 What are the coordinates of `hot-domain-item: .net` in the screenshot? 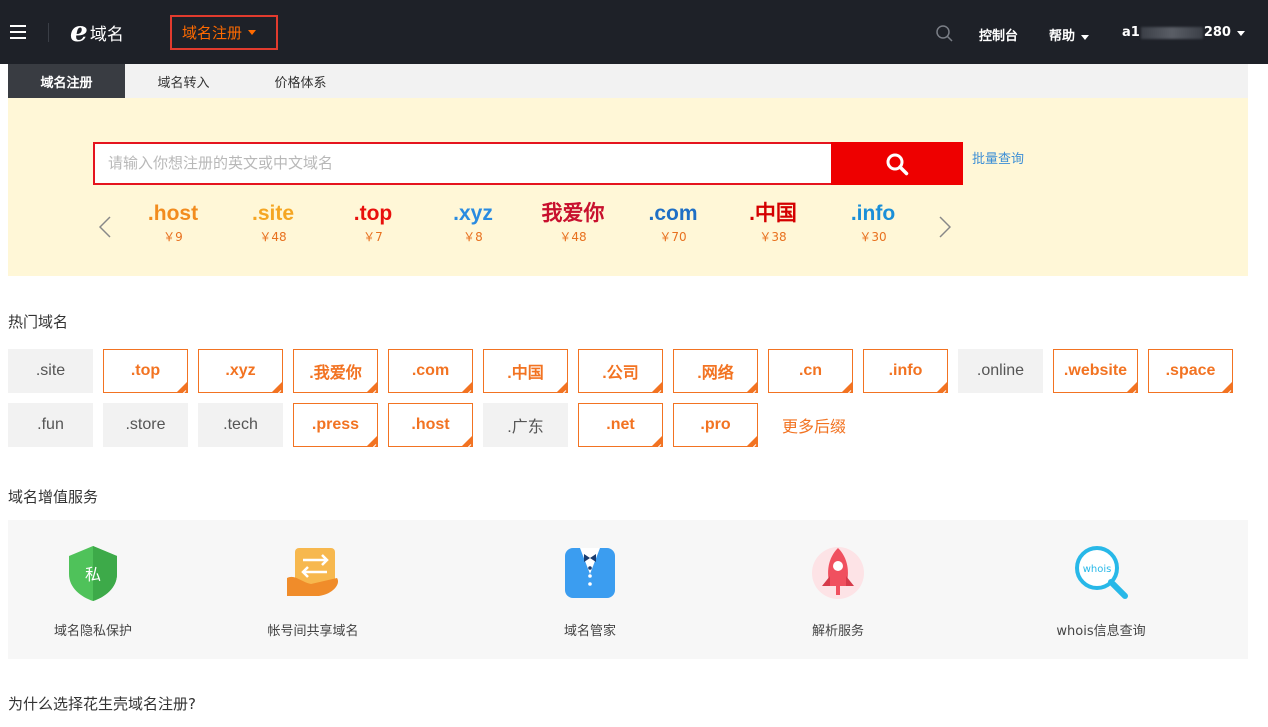 It's located at (620, 425).